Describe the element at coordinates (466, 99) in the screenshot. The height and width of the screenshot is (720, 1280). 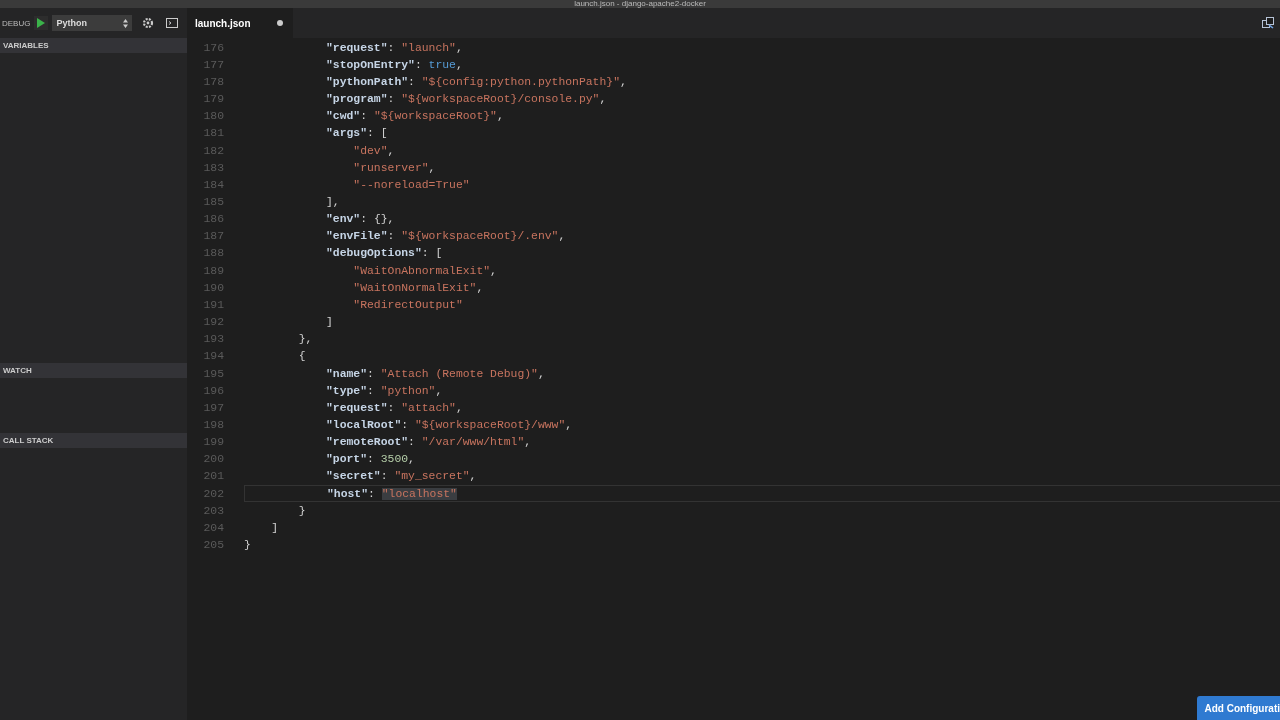
I see `code-line: "program": "${workspaceRoot}/console.py",` at that location.